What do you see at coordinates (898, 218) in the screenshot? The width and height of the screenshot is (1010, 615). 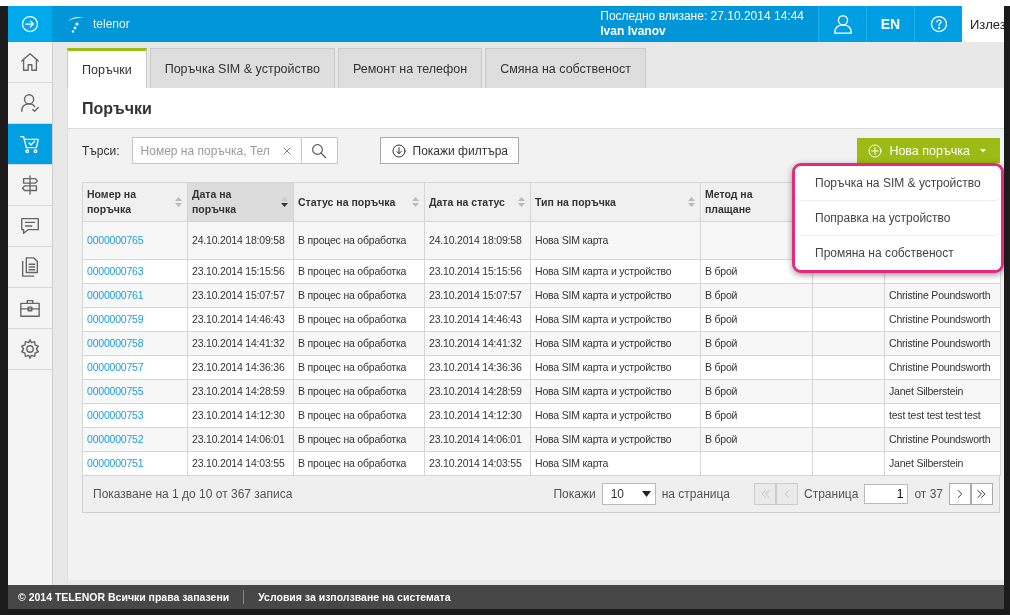 I see `menu-item: Поправка на устройство` at bounding box center [898, 218].